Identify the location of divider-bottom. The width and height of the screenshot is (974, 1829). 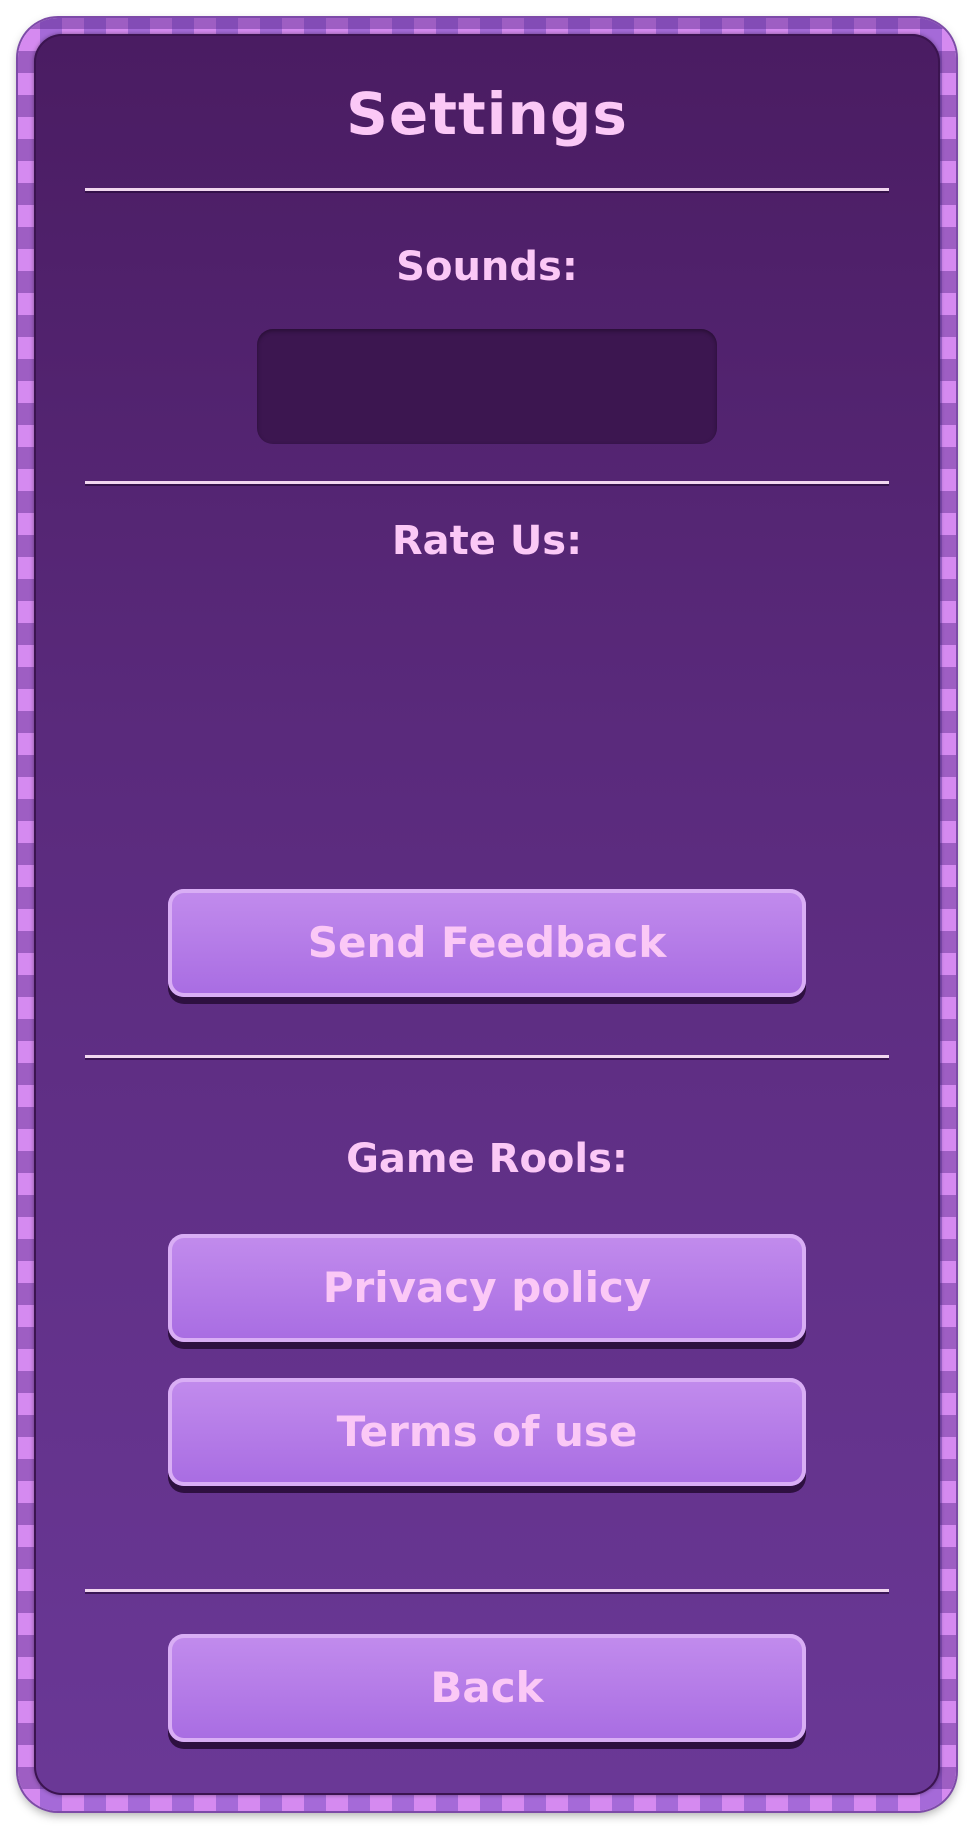
(487, 1590).